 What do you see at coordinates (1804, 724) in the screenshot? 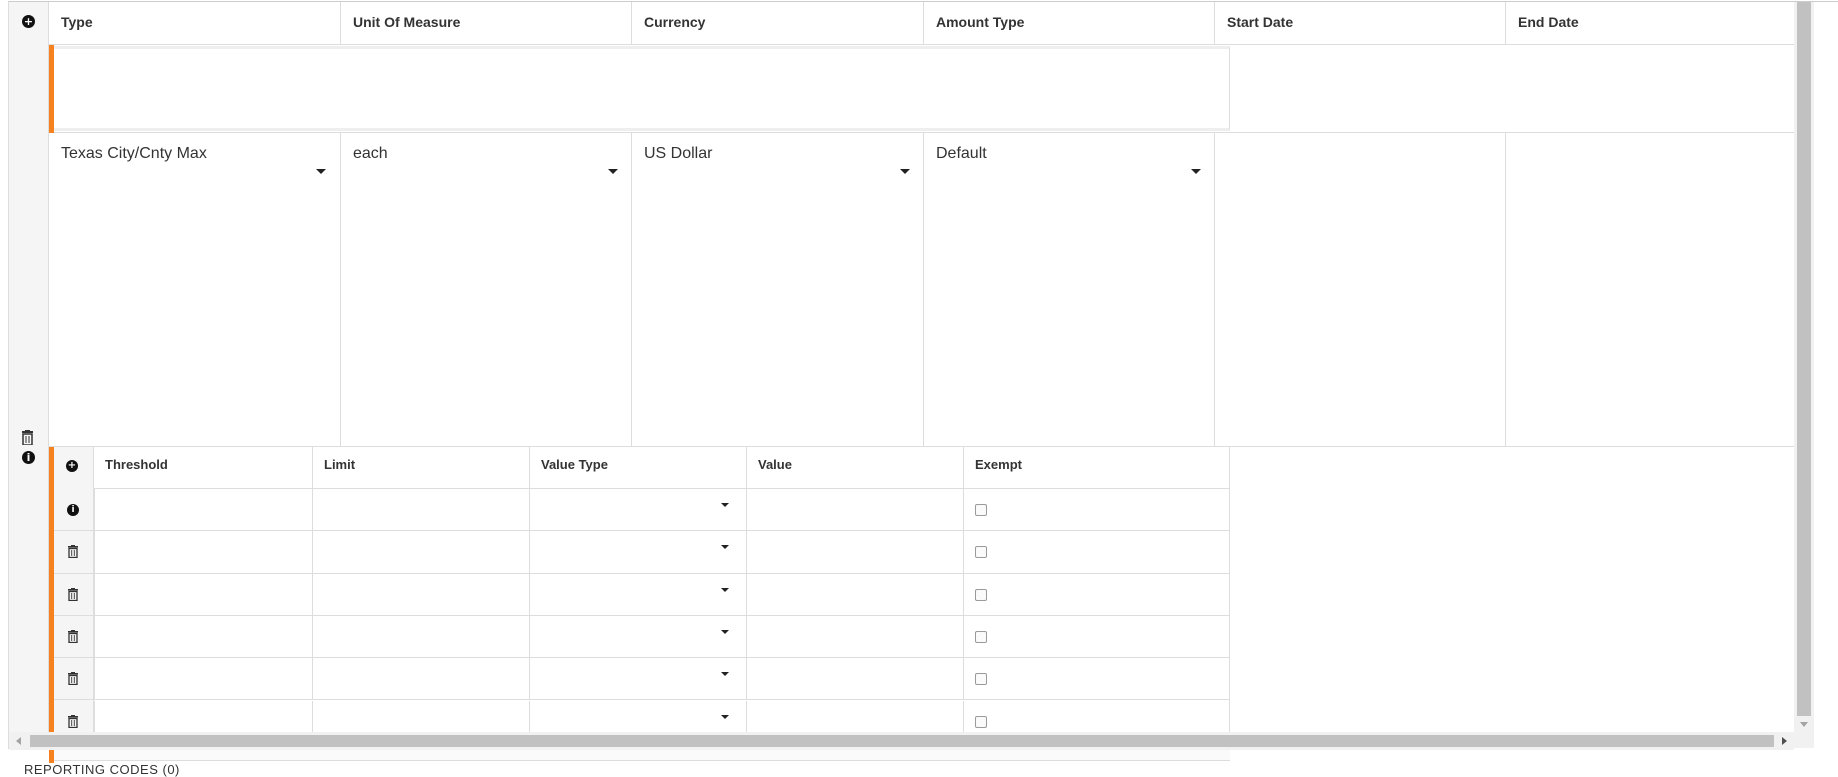
I see `scroll-down-arrow-icon` at bounding box center [1804, 724].